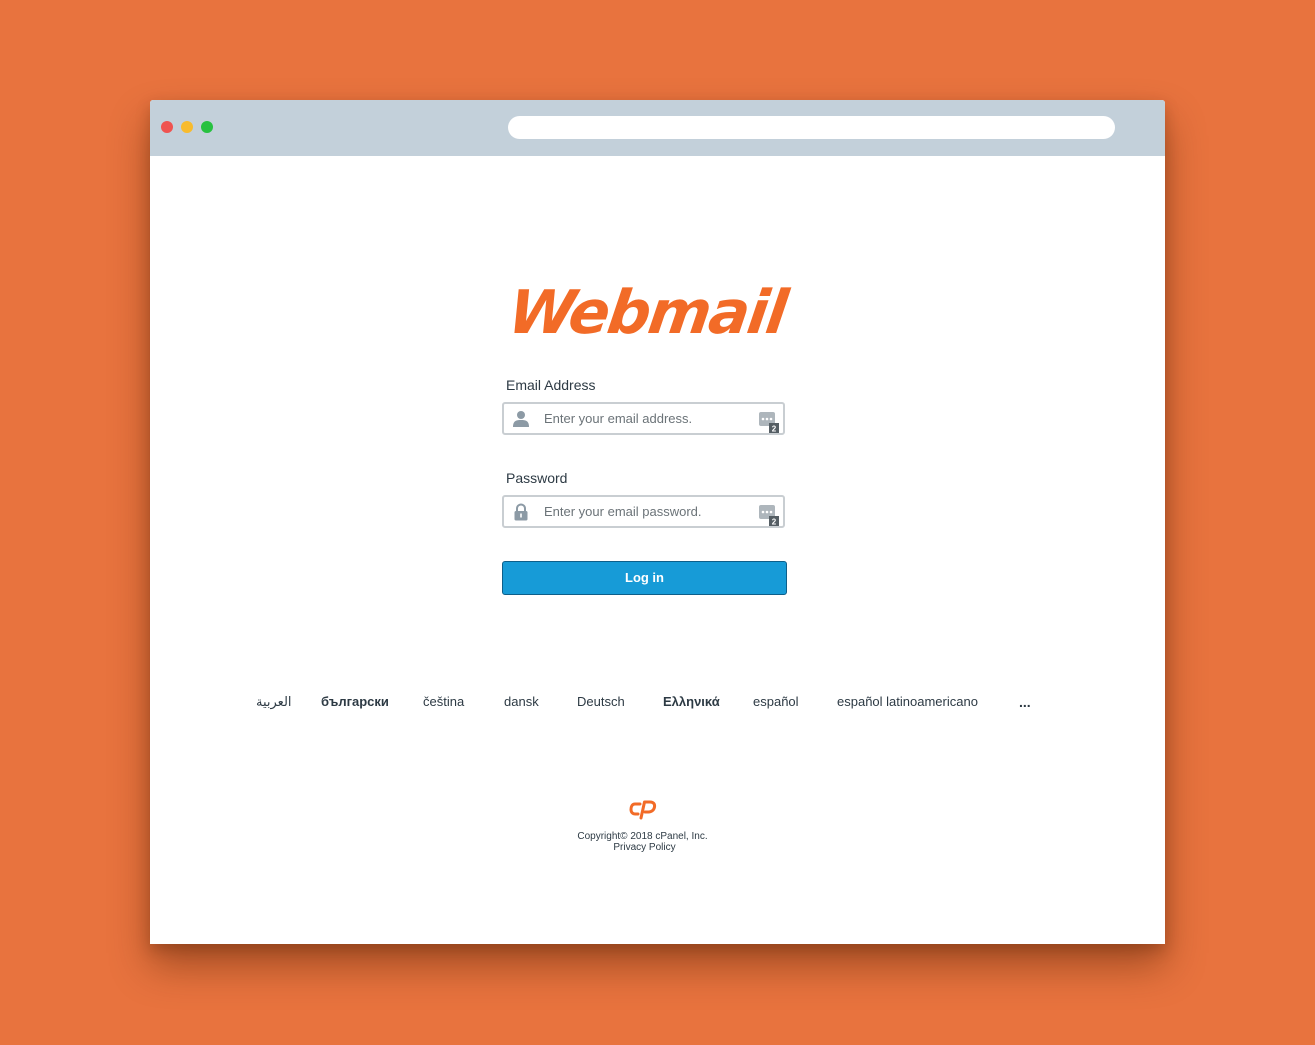 This screenshot has height=1045, width=1315. What do you see at coordinates (691, 702) in the screenshot?
I see `language-option: Ελληνικά` at bounding box center [691, 702].